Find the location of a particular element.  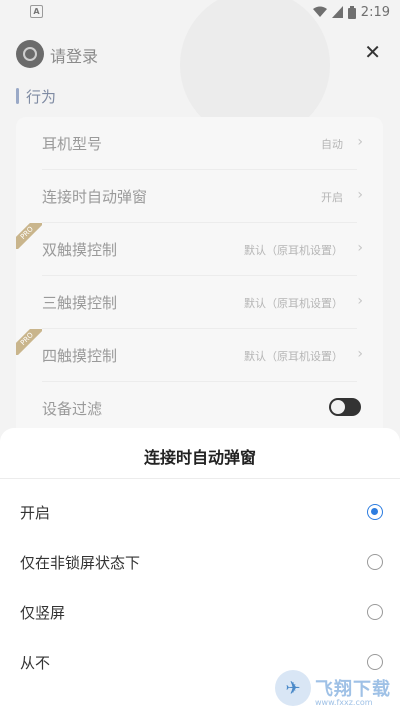

signal-icon is located at coordinates (337, 12).